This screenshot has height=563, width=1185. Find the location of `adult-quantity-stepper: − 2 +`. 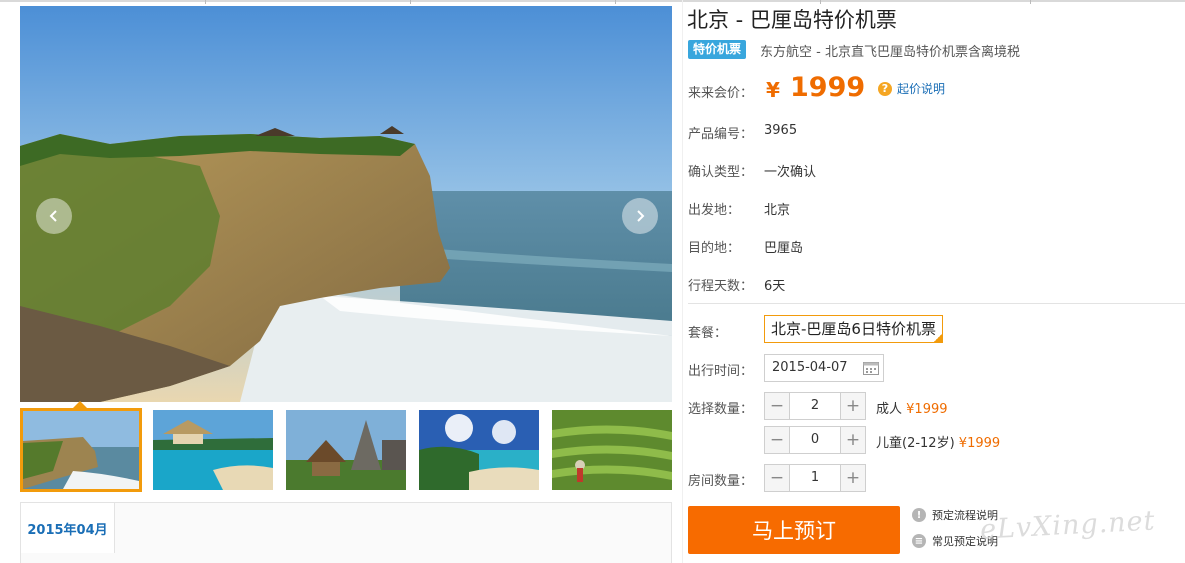

adult-quantity-stepper: − 2 + is located at coordinates (815, 406).